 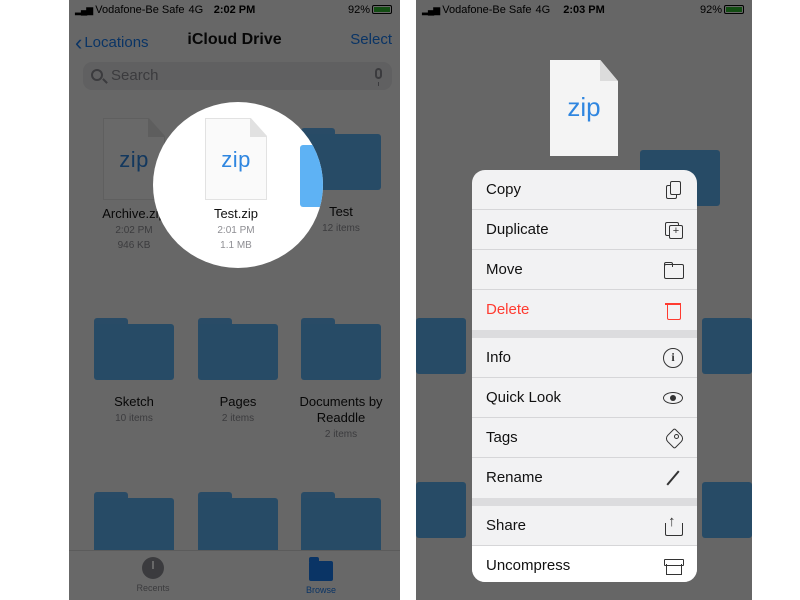 I want to click on status-bar: ▂▄▆ Vodafone-Be Safe 4G 2:02 PM 92%, so click(x=234, y=12).